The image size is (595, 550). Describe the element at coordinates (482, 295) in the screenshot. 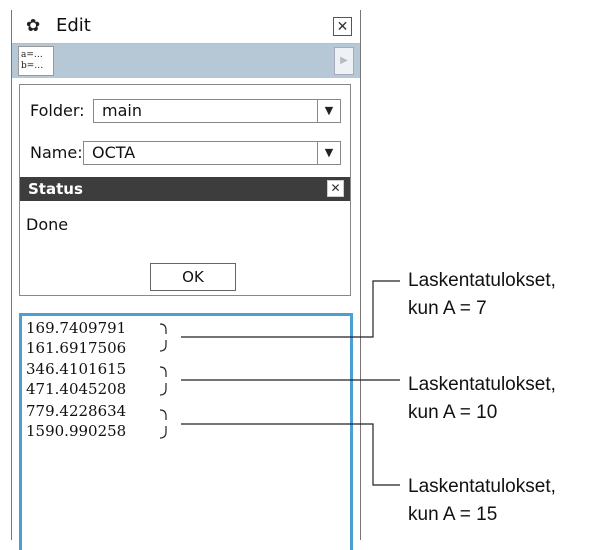

I see `annotation-a7: Laskentatulokset, kun A = 7` at that location.